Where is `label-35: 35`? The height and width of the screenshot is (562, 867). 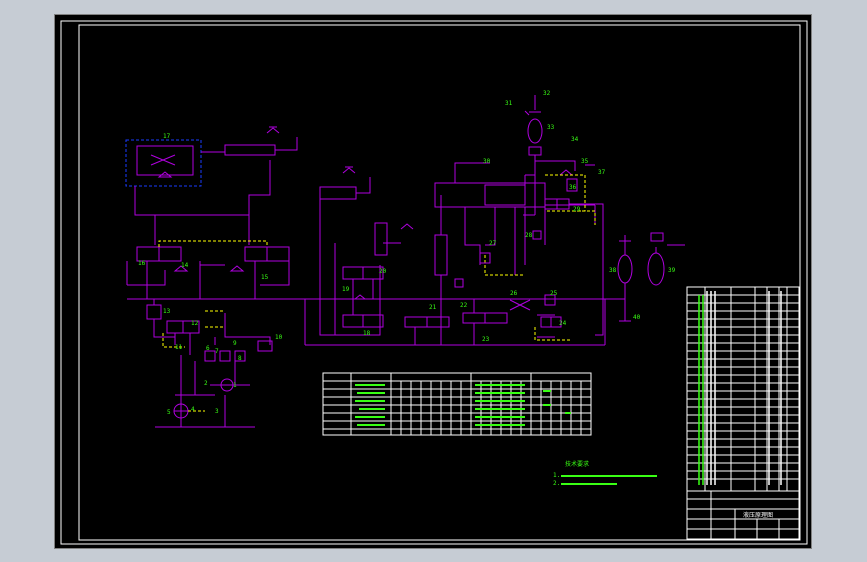
label-35: 35 is located at coordinates (585, 161).